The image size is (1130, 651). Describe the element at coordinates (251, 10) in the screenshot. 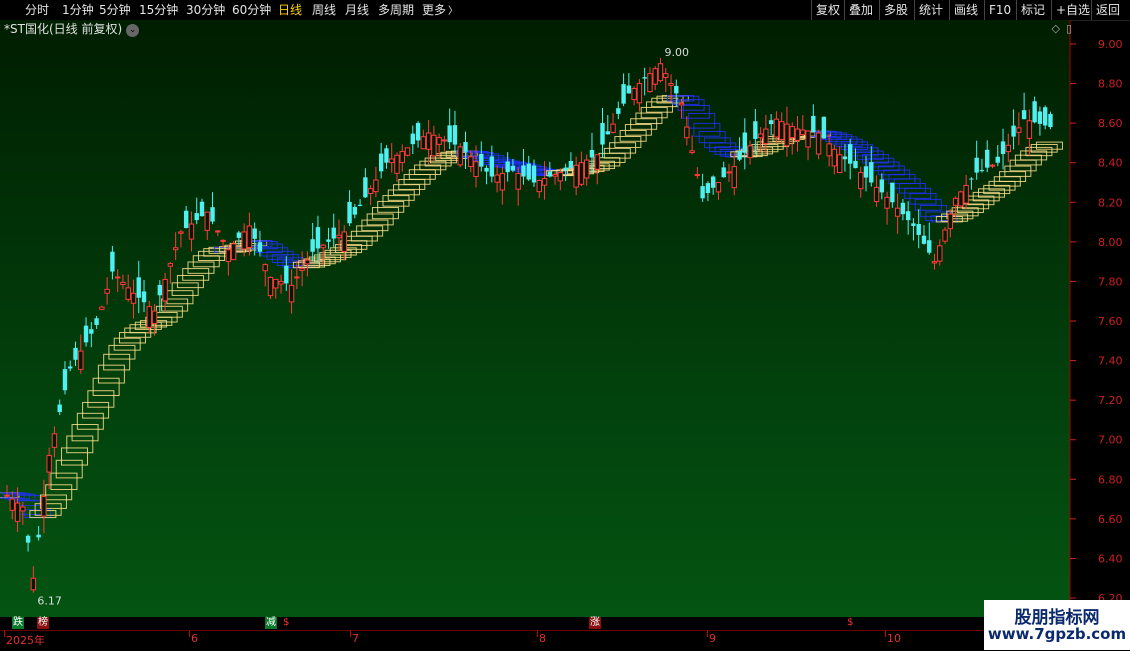

I see `tab-60min: 60分钟` at that location.